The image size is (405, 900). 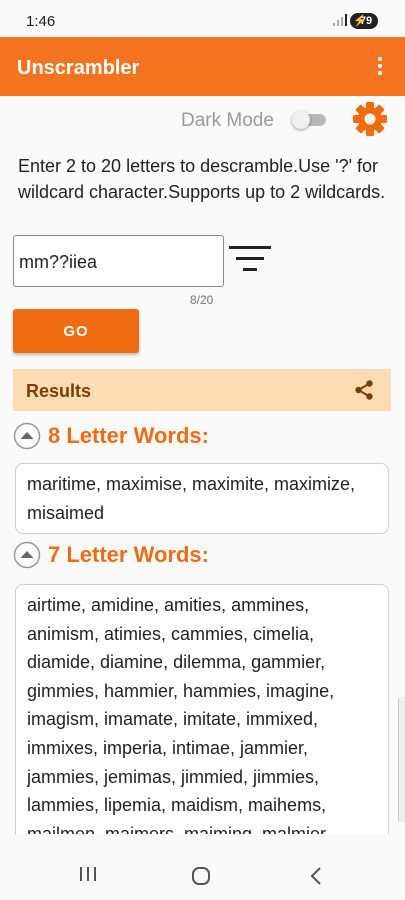 What do you see at coordinates (202, 66) in the screenshot?
I see `app-bar: Unscrambler` at bounding box center [202, 66].